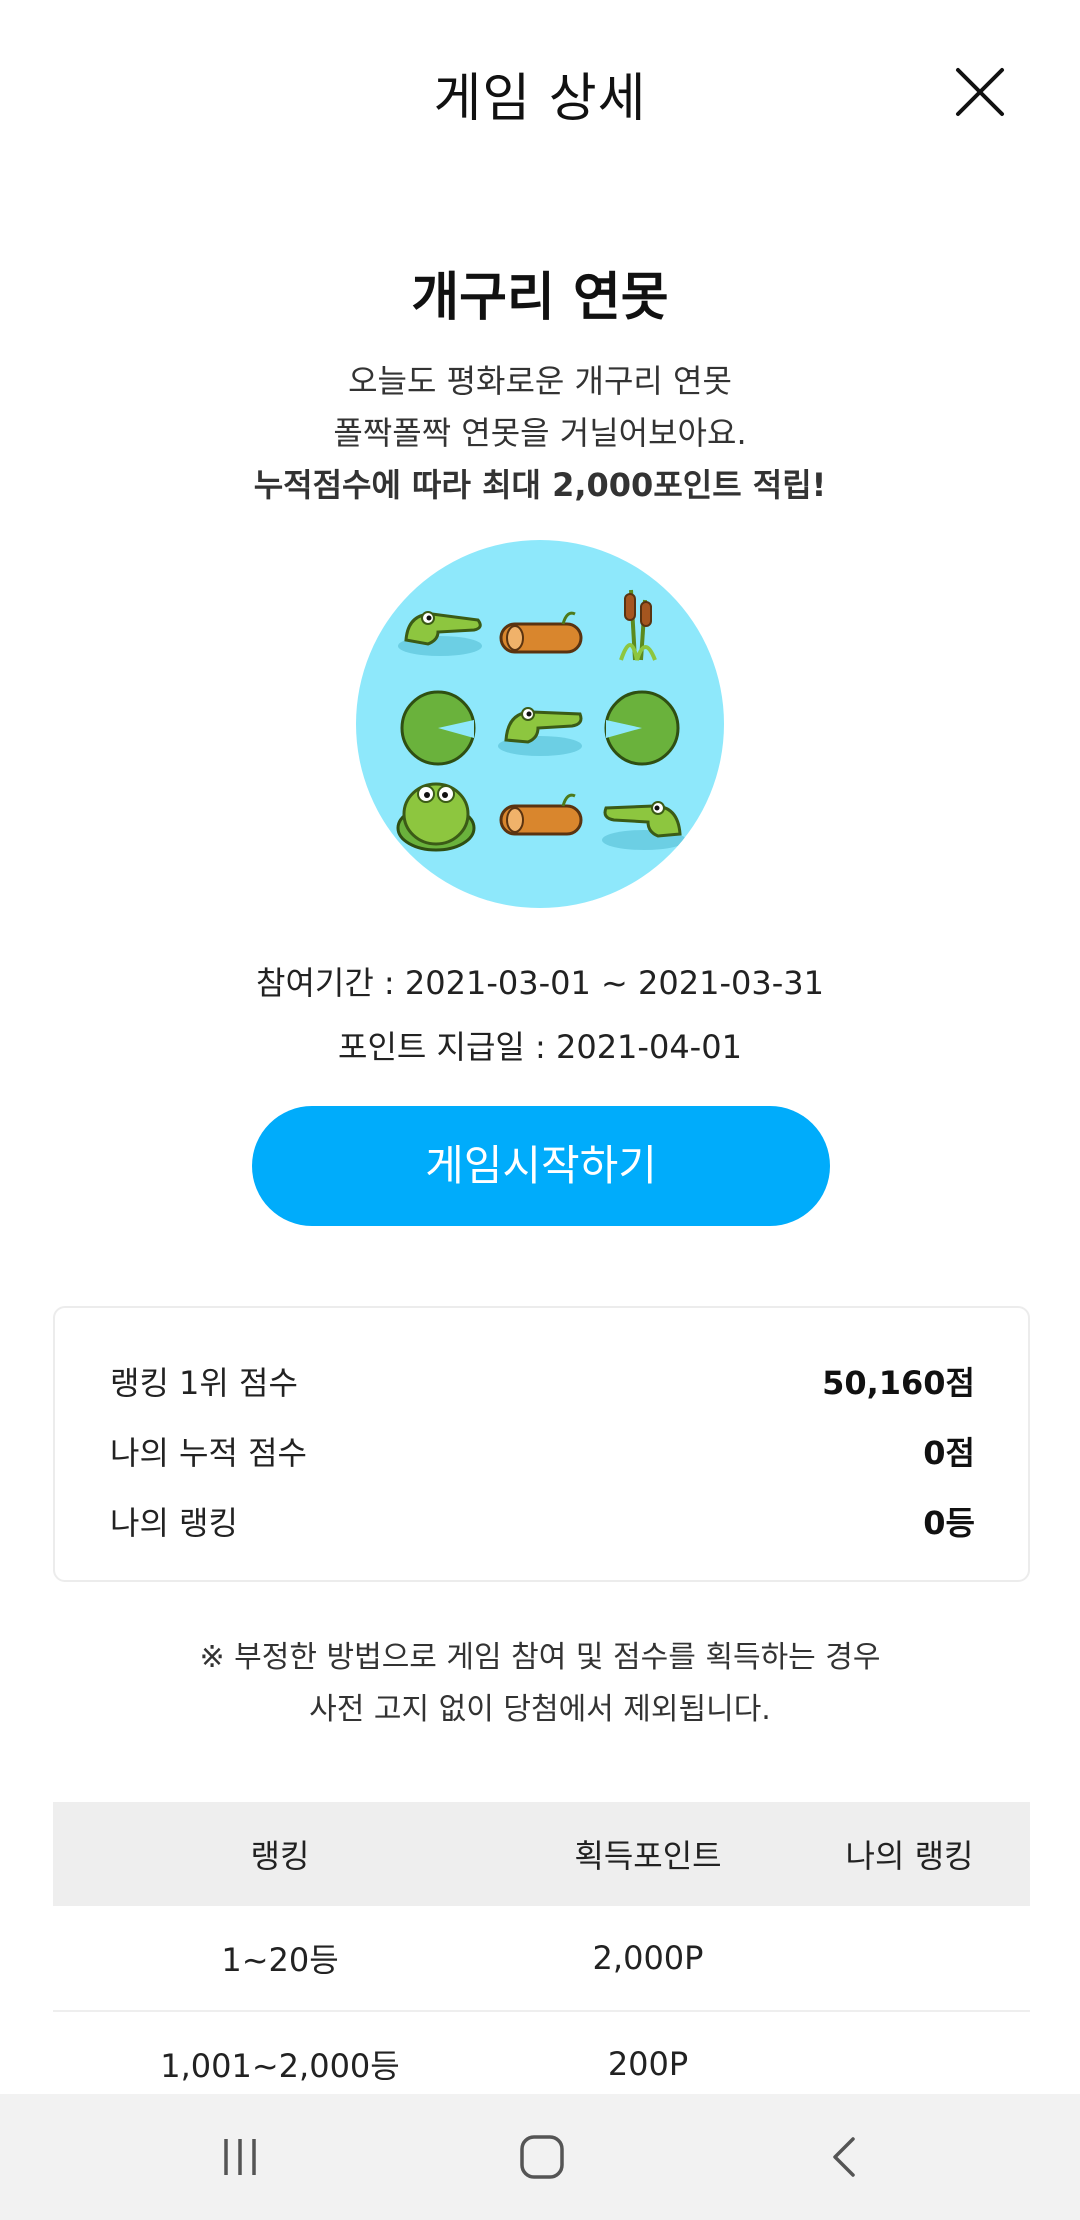 This screenshot has height=2220, width=1080. I want to click on notice-line: 사전 고지 없이 당첨에서 제외됩니다., so click(540, 1709).